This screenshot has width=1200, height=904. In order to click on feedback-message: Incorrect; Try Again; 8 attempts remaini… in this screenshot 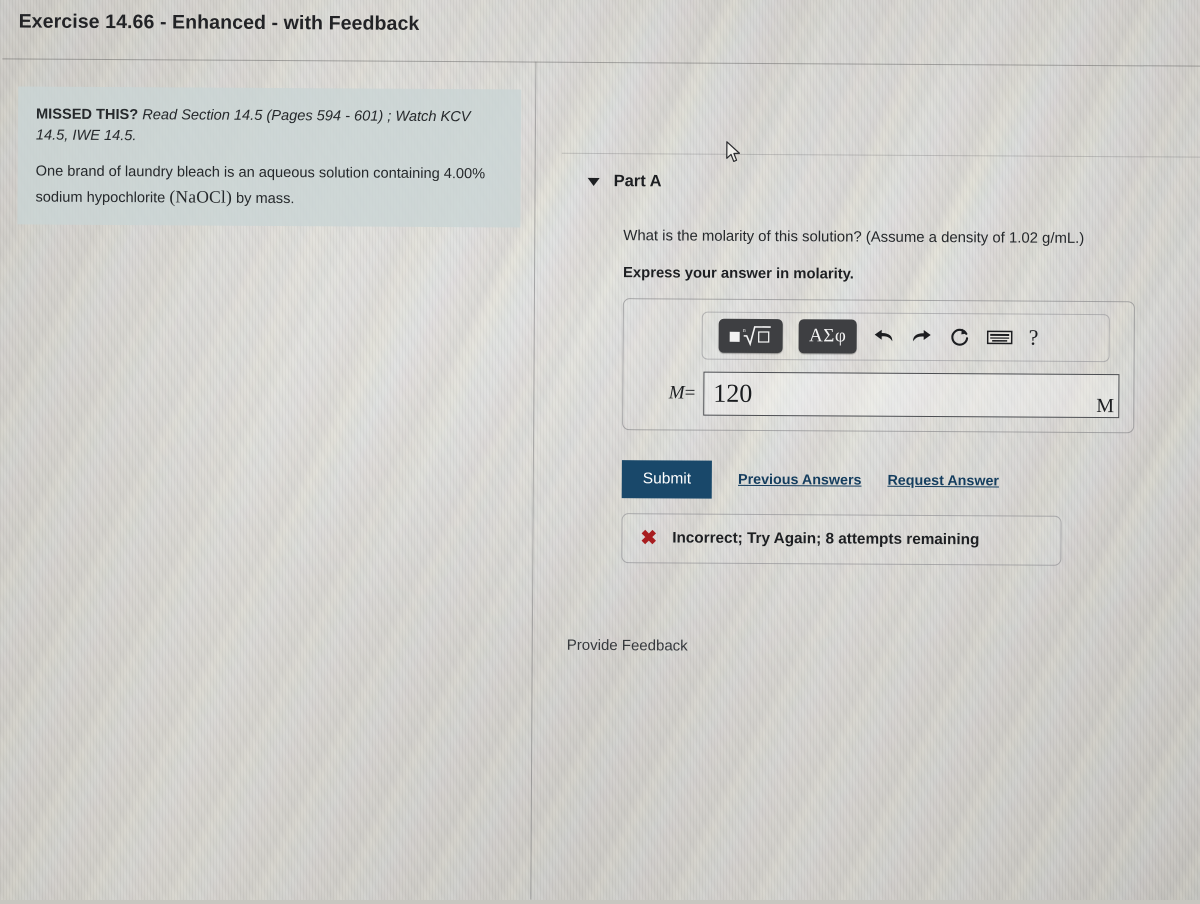, I will do `click(826, 539)`.